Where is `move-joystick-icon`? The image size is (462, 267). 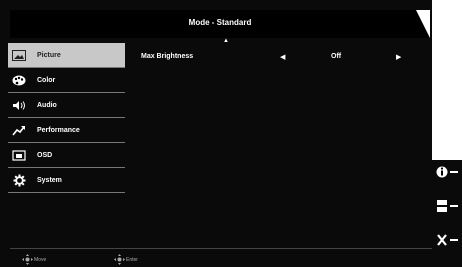 move-joystick-icon is located at coordinates (27, 259).